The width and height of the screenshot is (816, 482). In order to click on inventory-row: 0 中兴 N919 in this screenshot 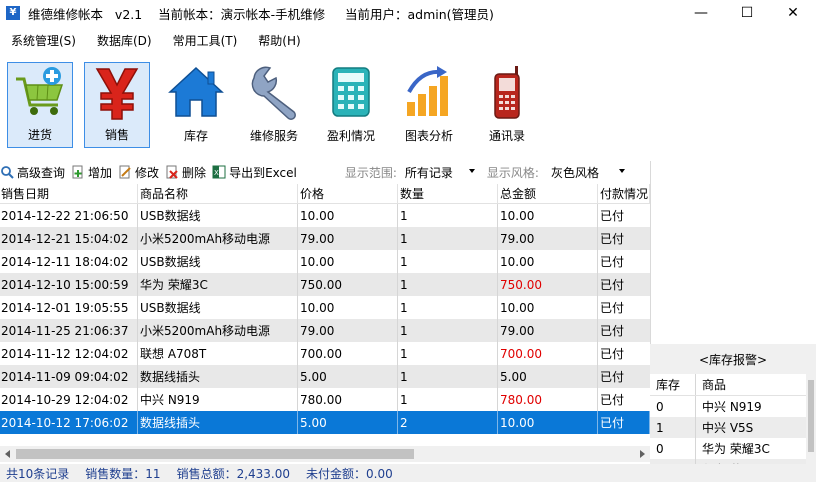, I will do `click(733, 406)`.